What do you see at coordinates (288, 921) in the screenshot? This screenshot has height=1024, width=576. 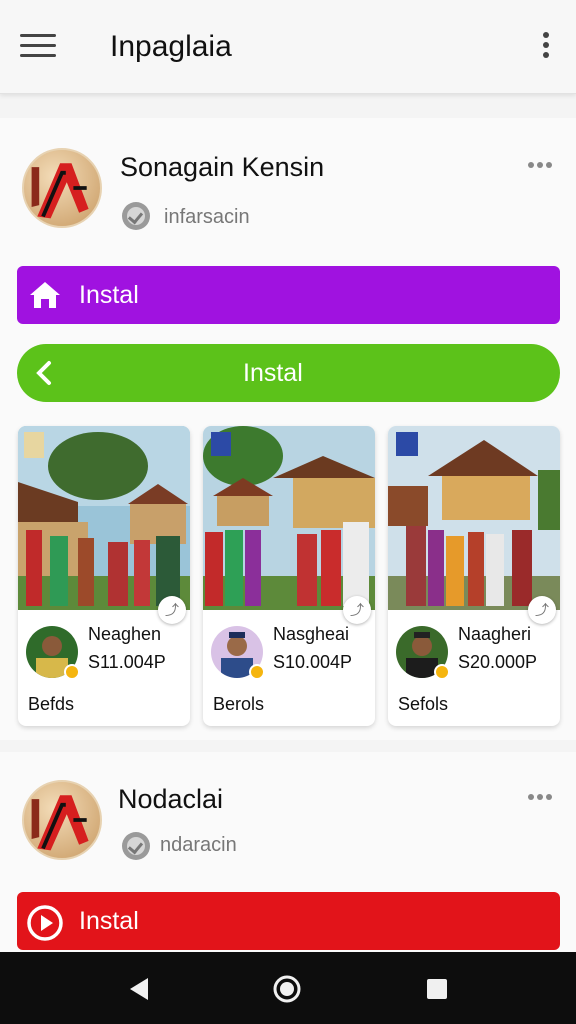 I see `install-button-red: Instal` at bounding box center [288, 921].